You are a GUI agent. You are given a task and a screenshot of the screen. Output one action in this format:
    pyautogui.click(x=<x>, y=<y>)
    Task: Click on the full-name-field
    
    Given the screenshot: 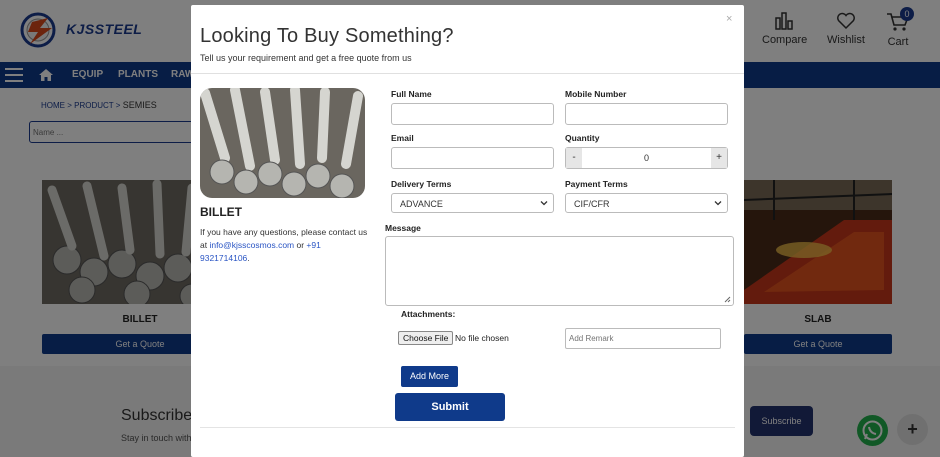 What is the action you would take?
    pyautogui.click(x=472, y=114)
    